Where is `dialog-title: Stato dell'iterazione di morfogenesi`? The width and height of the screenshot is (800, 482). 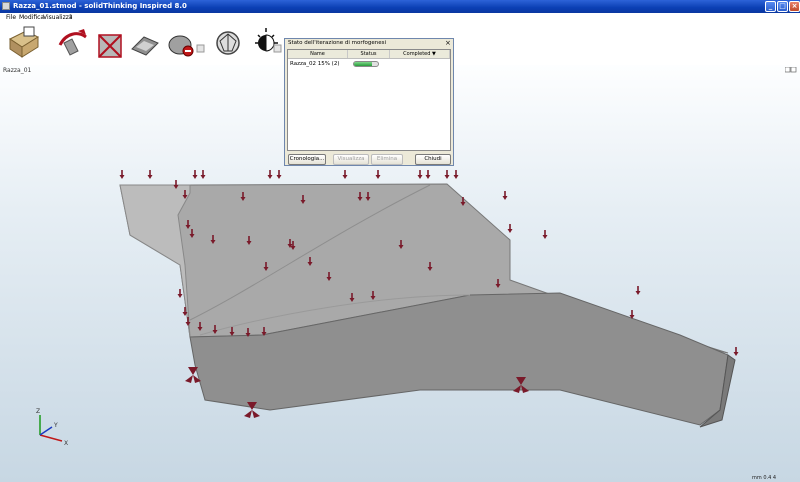
dialog-title: Stato dell'iterazione di morfogenesi is located at coordinates (337, 43).